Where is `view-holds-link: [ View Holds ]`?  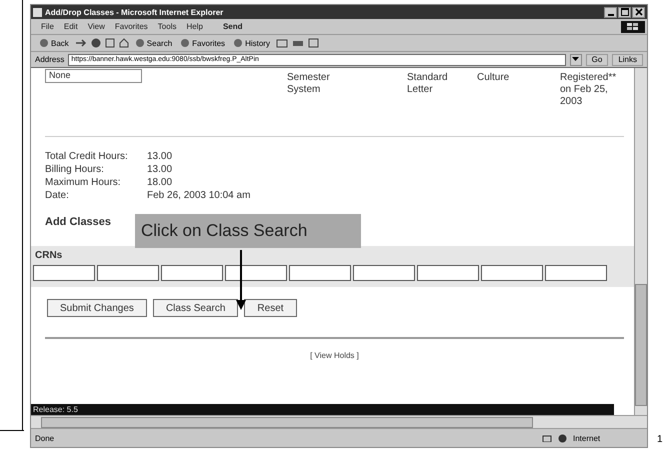
view-holds-link: [ View Holds ] is located at coordinates (334, 355).